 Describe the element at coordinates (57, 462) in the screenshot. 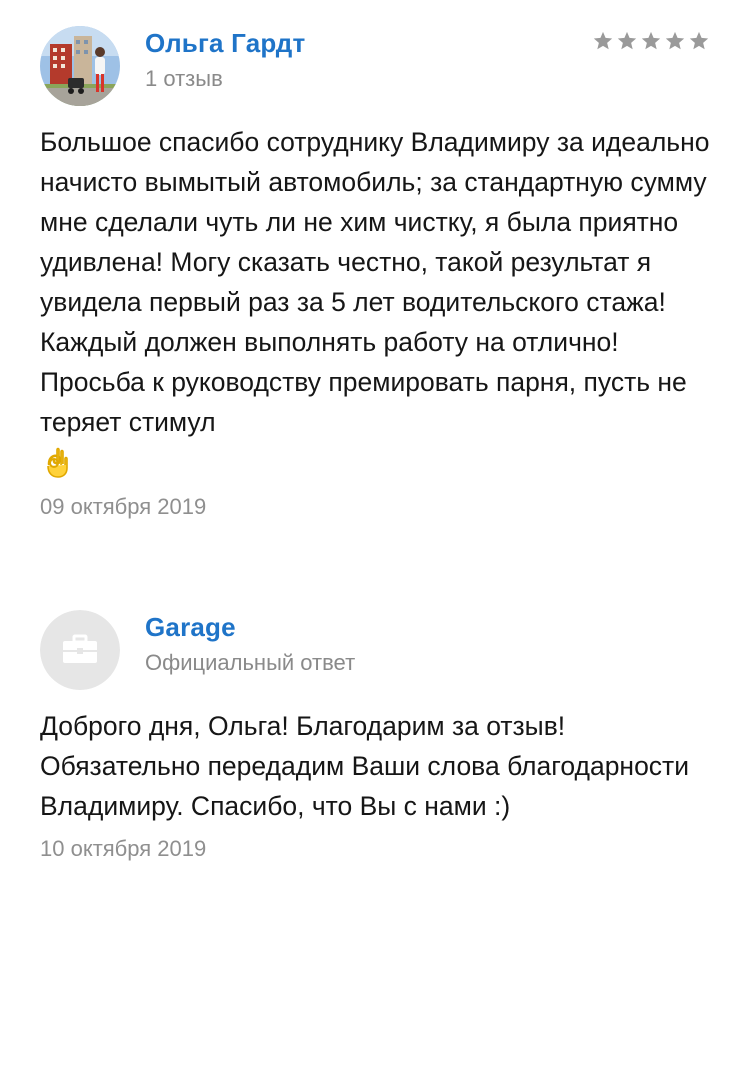

I see `ok-hand-icon` at that location.